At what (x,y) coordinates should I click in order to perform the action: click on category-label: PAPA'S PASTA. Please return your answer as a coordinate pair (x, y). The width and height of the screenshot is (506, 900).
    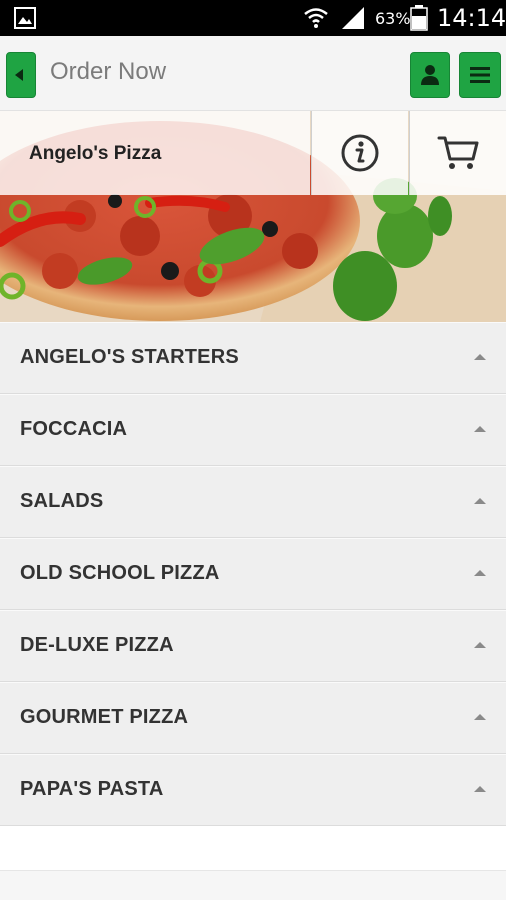
    Looking at the image, I should click on (92, 789).